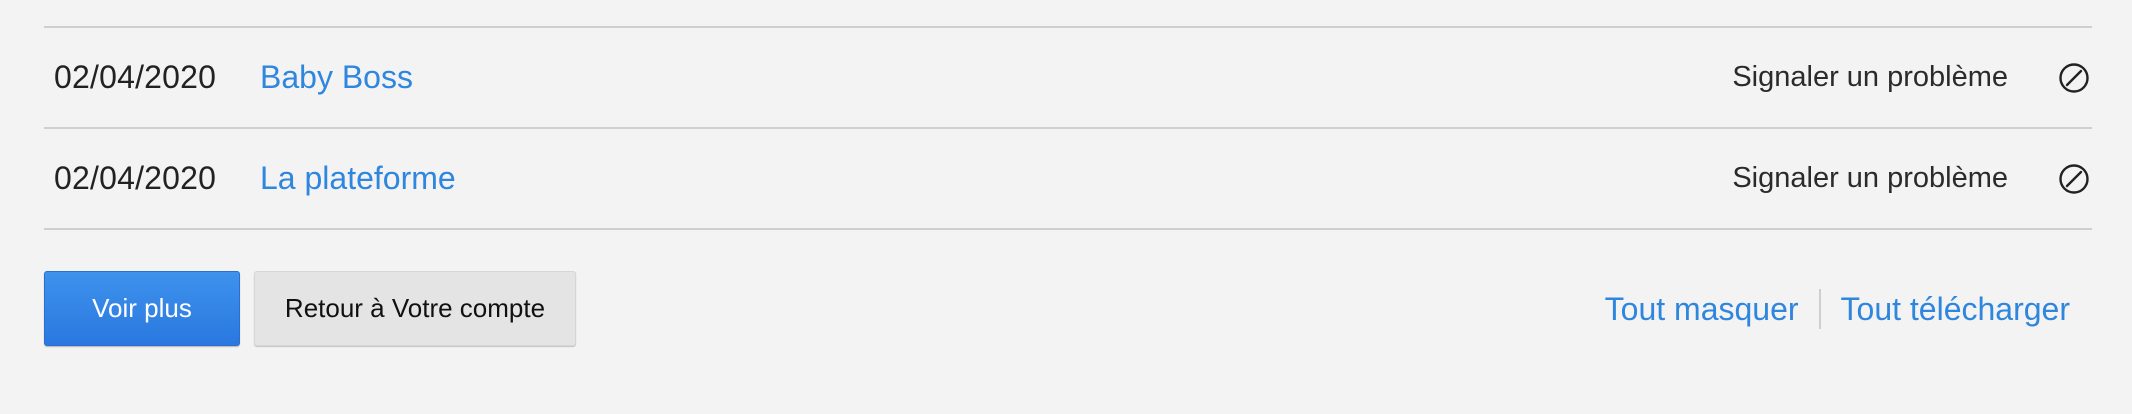 This screenshot has height=414, width=2132. What do you see at coordinates (415, 308) in the screenshot?
I see `back-to-account-button: Retour à Votre compte` at bounding box center [415, 308].